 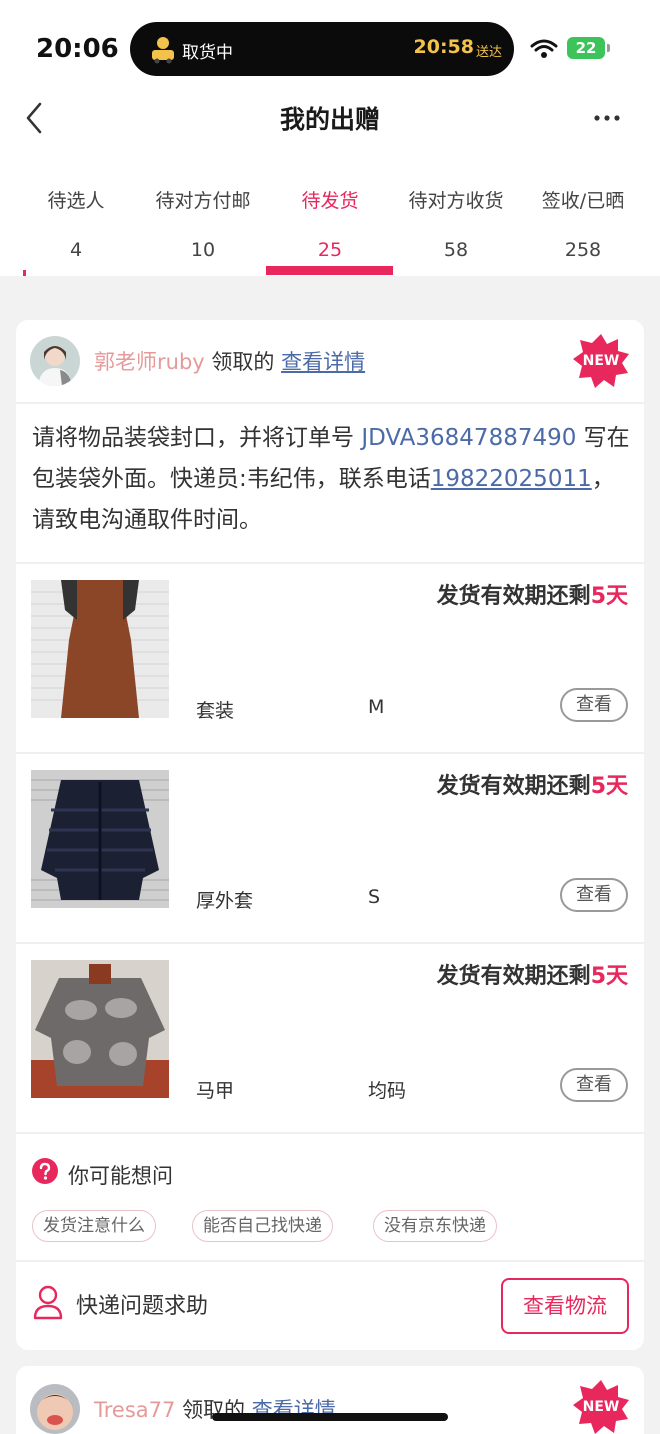 What do you see at coordinates (330, 1400) in the screenshot?
I see `gift-order-card: Tresa77 领取的 查看详情 NEW` at bounding box center [330, 1400].